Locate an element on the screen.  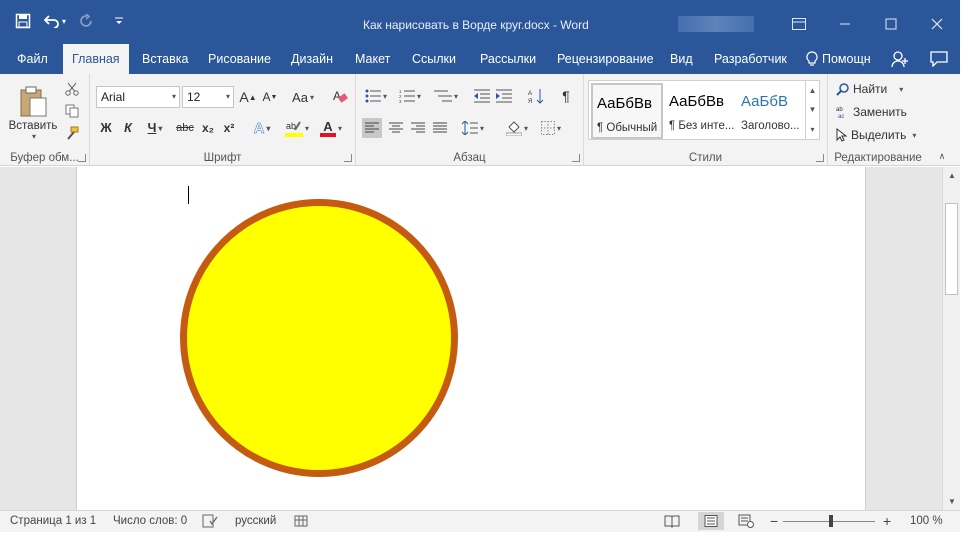
underline-label: Ч is located at coordinates (152, 128).